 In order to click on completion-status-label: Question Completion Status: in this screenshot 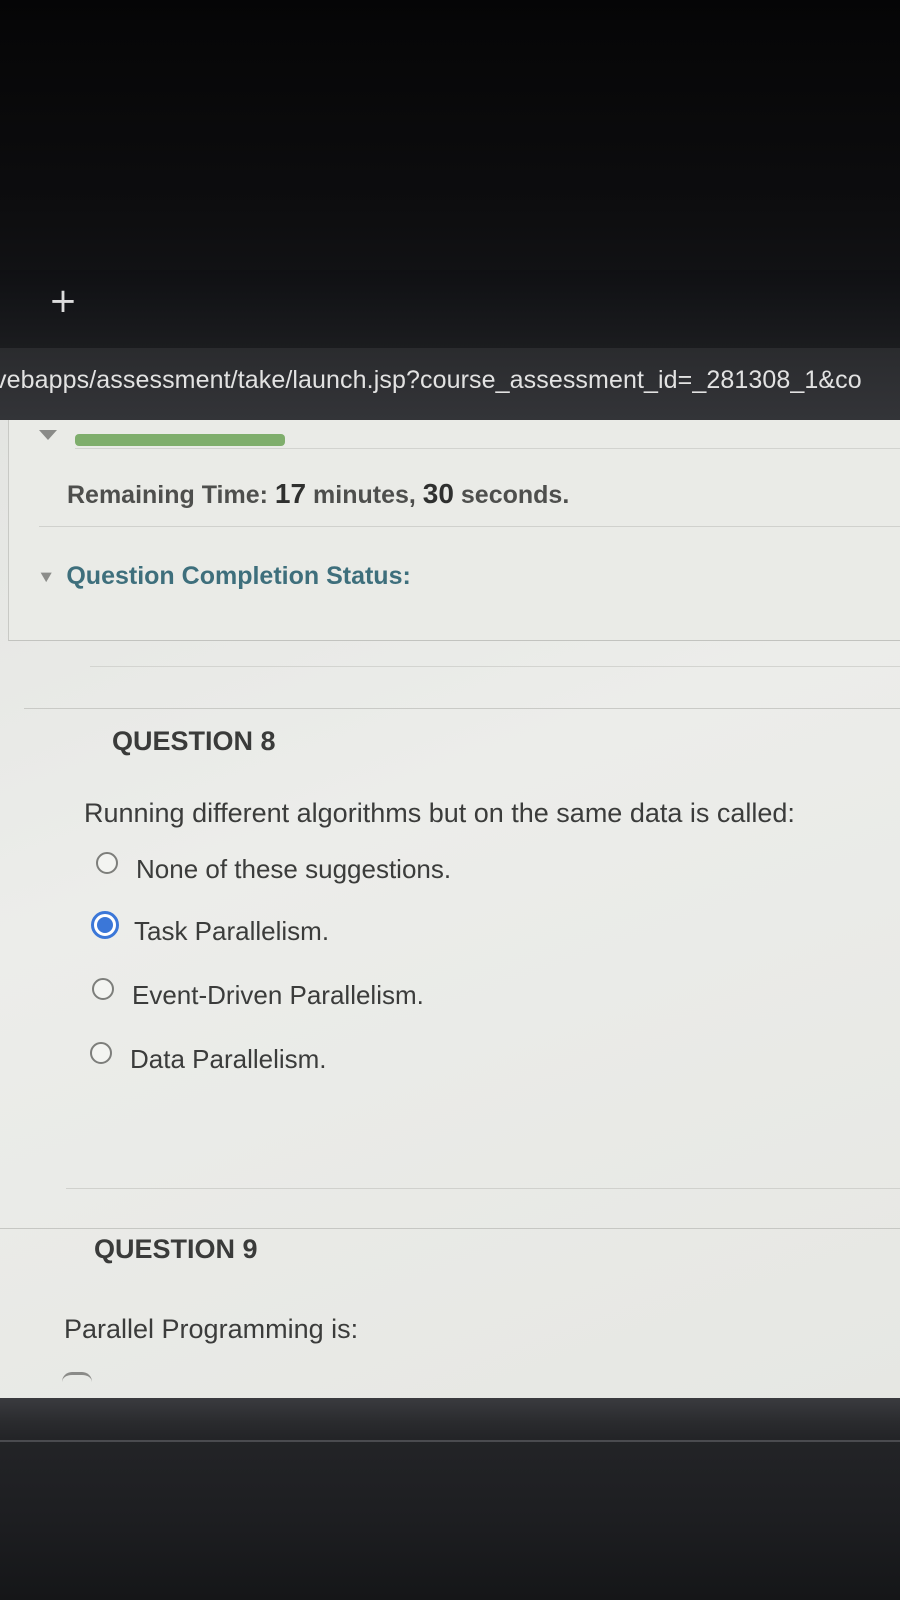, I will do `click(238, 576)`.